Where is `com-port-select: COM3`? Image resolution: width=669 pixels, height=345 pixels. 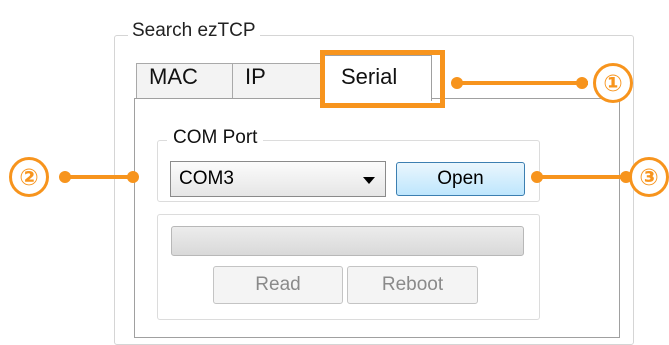 com-port-select: COM3 is located at coordinates (278, 179).